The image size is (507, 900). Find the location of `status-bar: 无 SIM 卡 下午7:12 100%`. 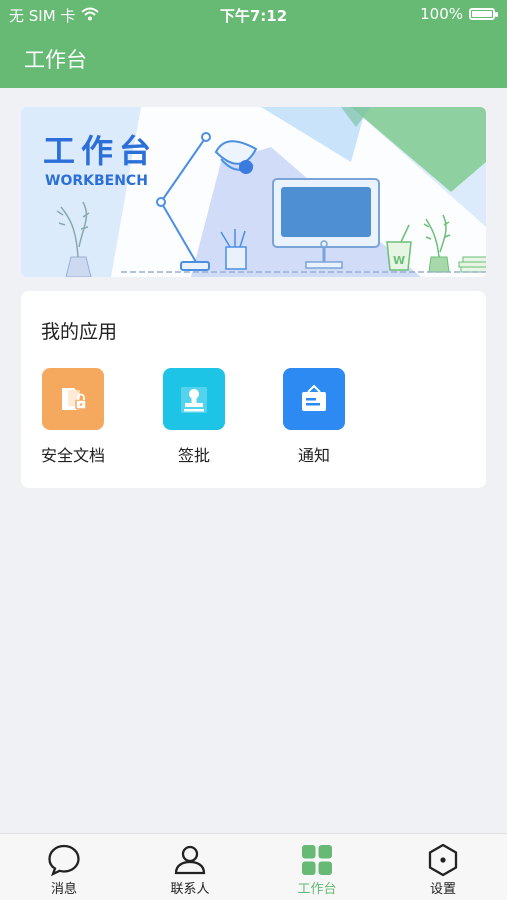

status-bar: 无 SIM 卡 下午7:12 100% is located at coordinates (253, 15).